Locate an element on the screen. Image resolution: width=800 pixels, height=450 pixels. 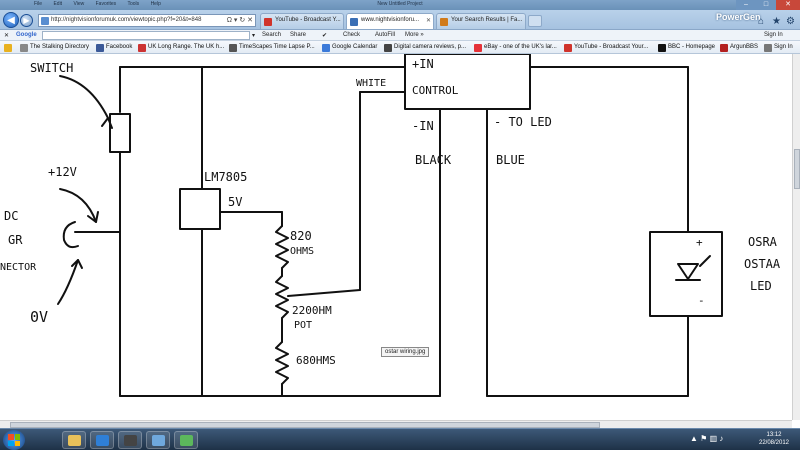
internet-explorer-icon is located at coordinates (102, 440).